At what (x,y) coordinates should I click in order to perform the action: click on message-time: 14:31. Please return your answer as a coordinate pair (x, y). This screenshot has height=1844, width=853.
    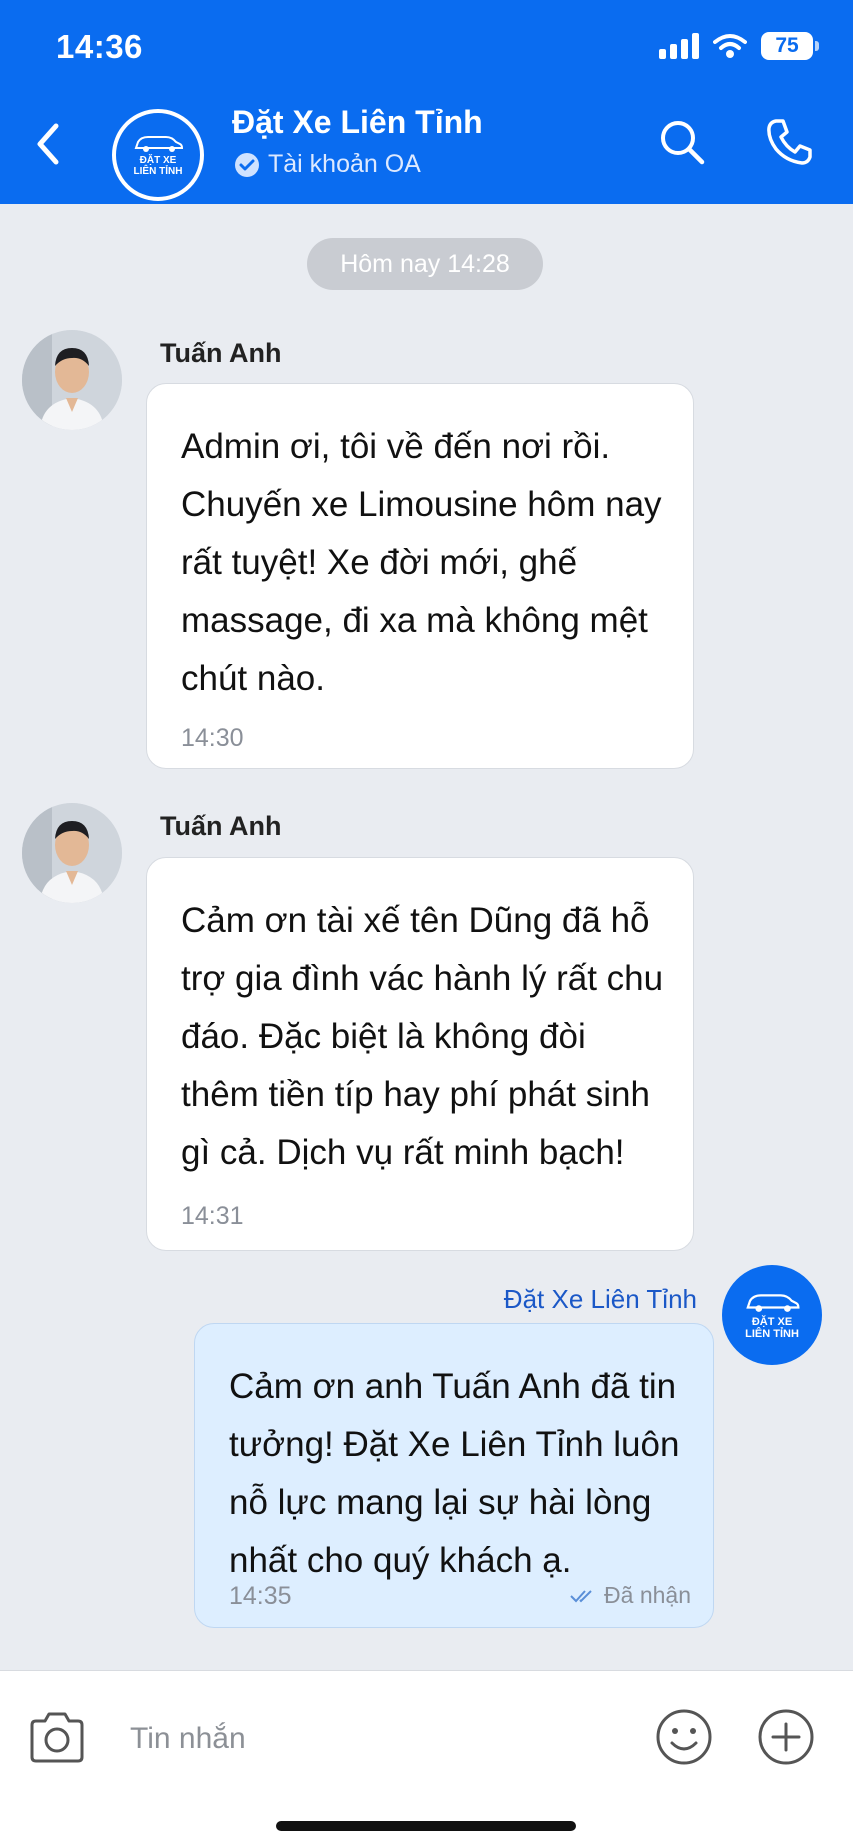
    Looking at the image, I should click on (212, 1216).